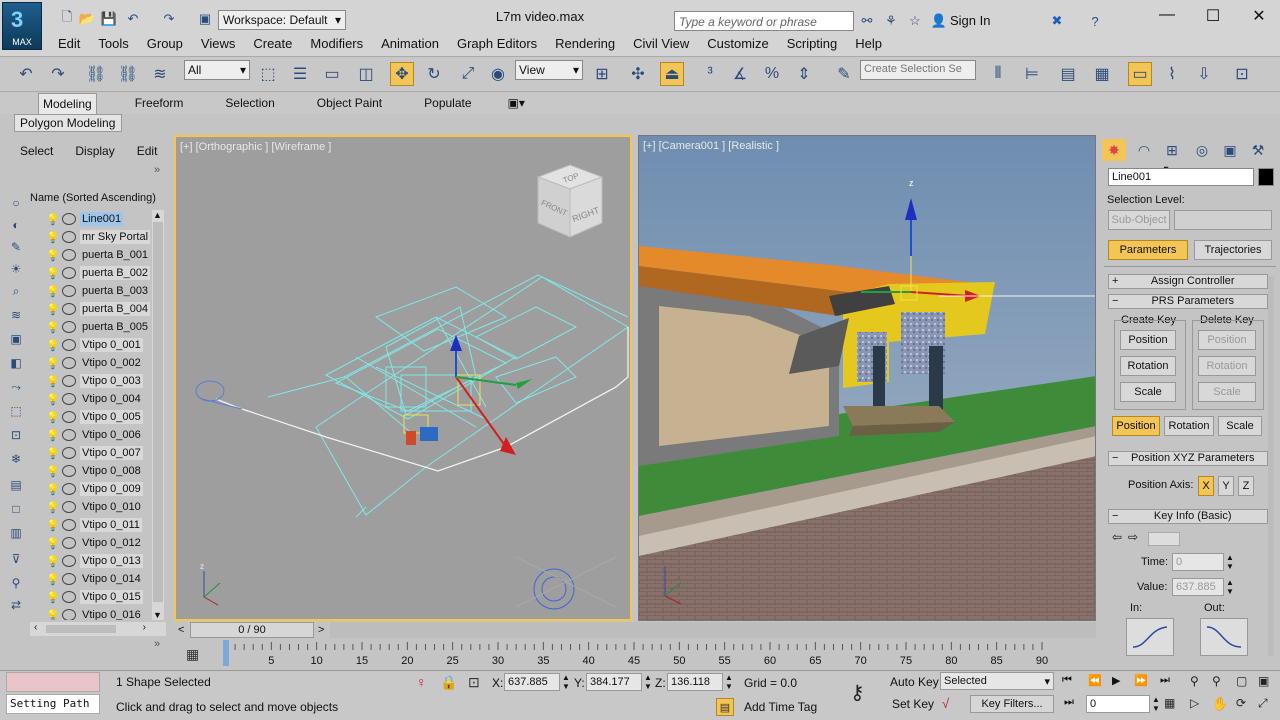 This screenshot has width=1280, height=720. What do you see at coordinates (128, 74) in the screenshot?
I see `unlink-icon: ⛓` at bounding box center [128, 74].